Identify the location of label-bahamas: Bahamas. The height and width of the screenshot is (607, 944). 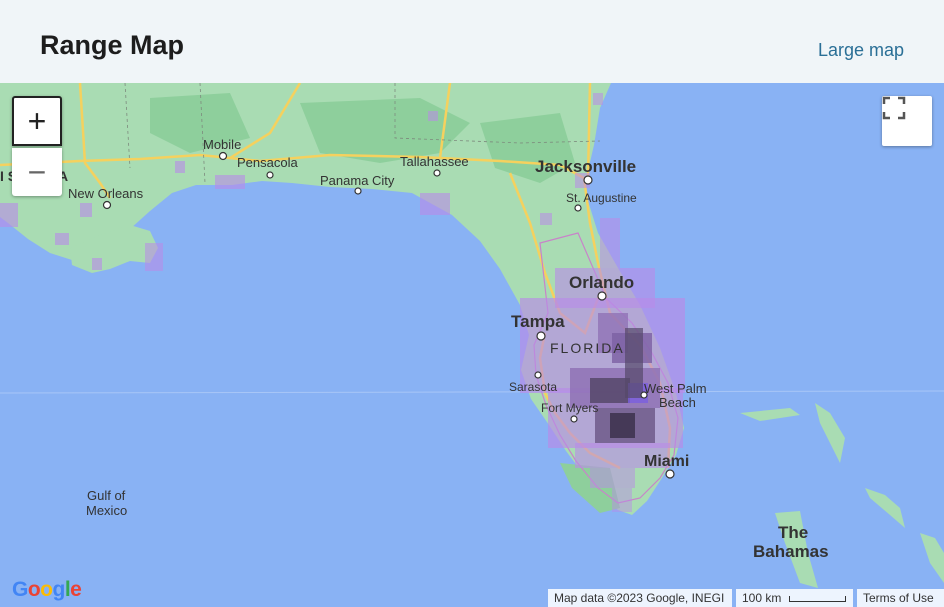
(791, 551).